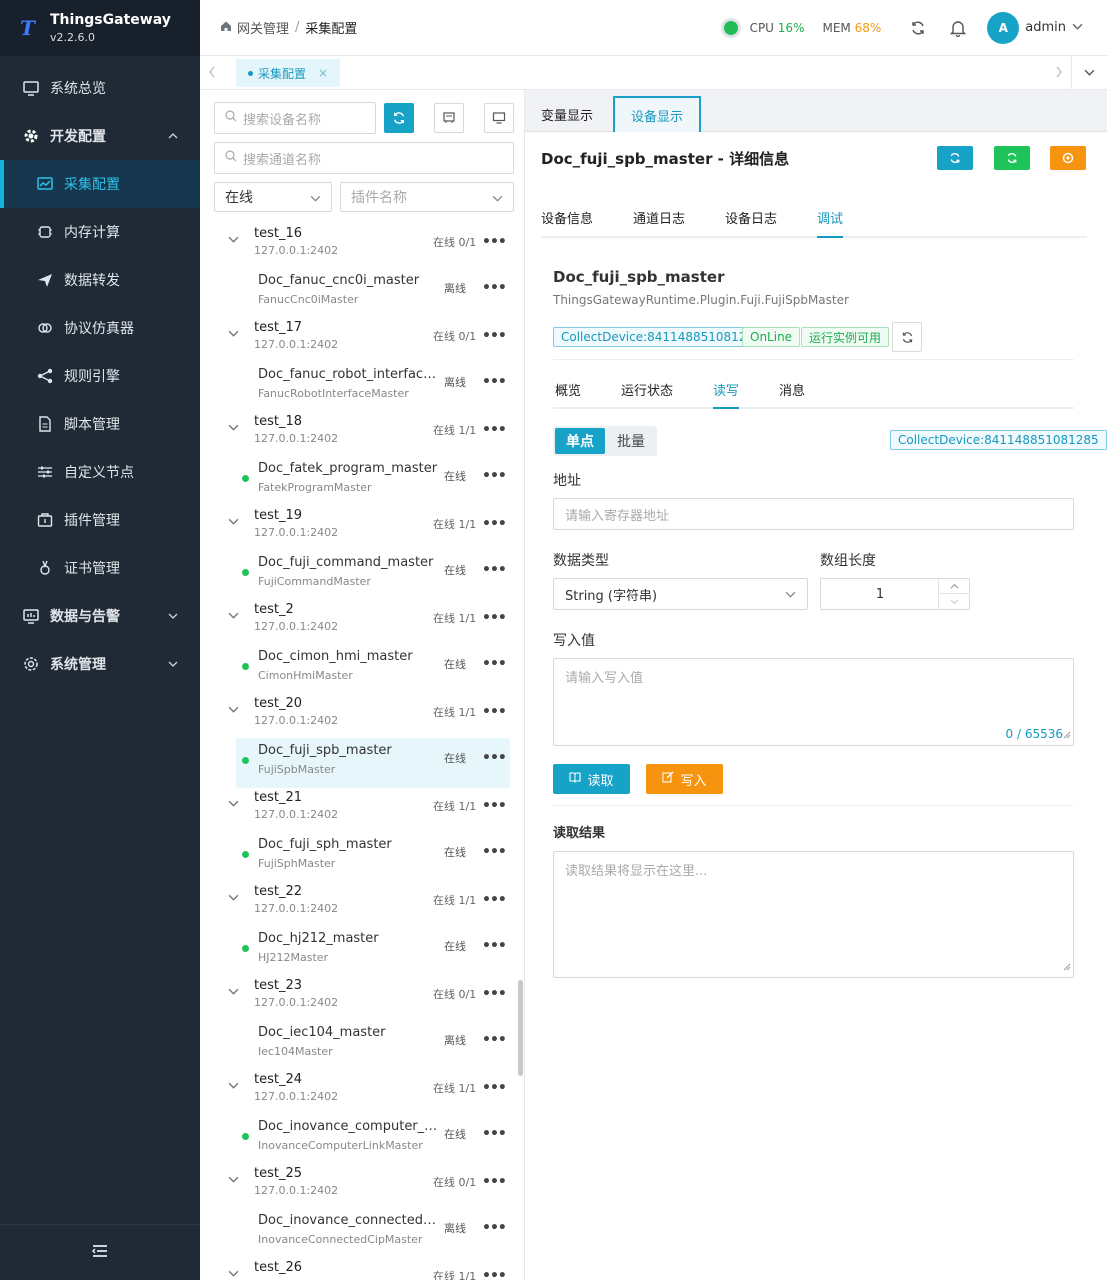 The height and width of the screenshot is (1280, 1107). Describe the element at coordinates (520, 752) in the screenshot. I see `tree-scrollbar` at that location.